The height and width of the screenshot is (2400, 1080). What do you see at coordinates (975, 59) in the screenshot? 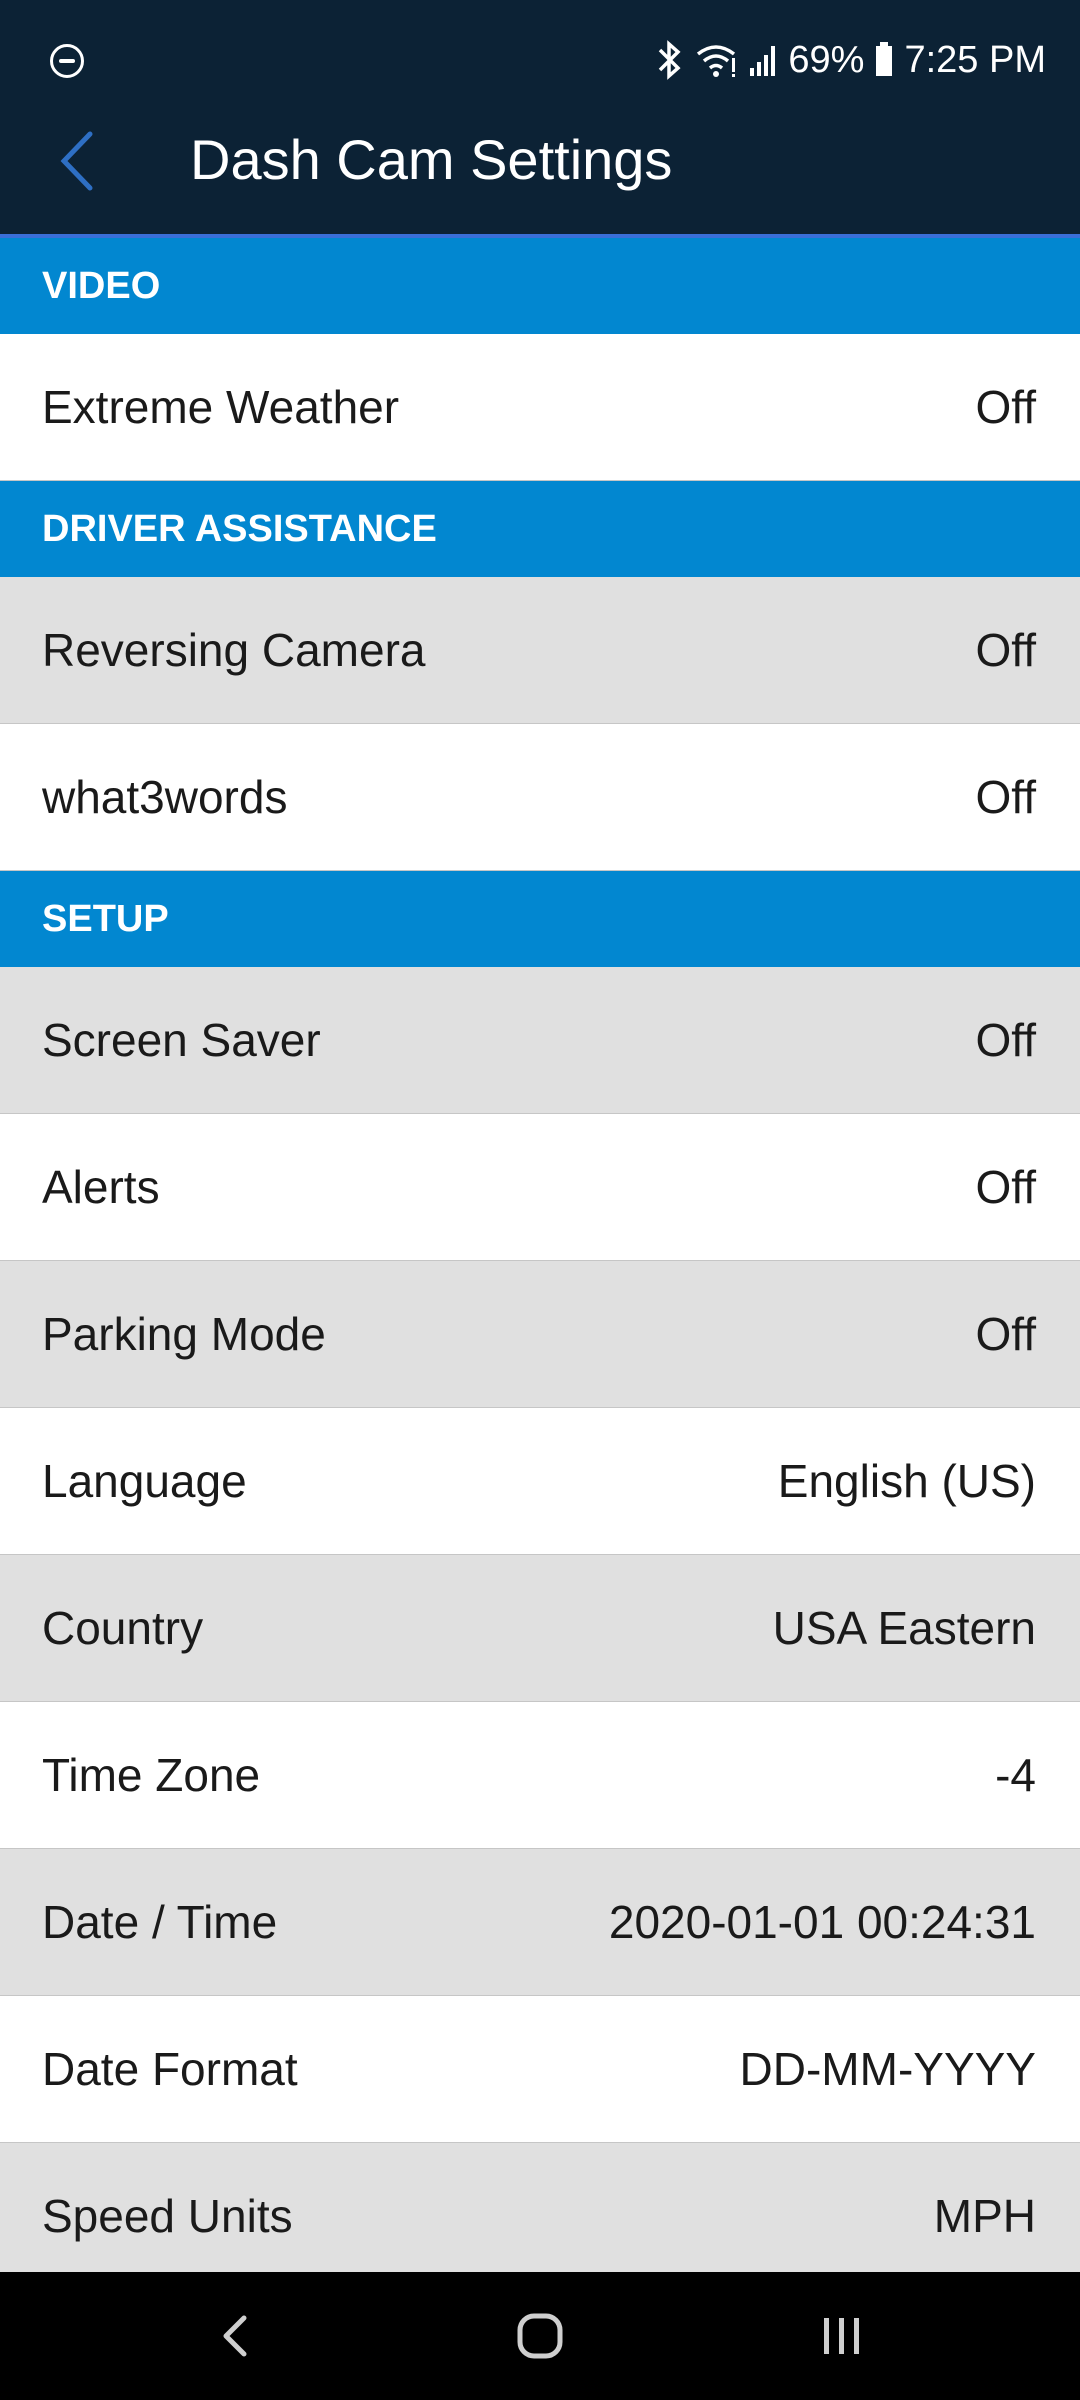
I see `clock: 7:25 PM` at bounding box center [975, 59].